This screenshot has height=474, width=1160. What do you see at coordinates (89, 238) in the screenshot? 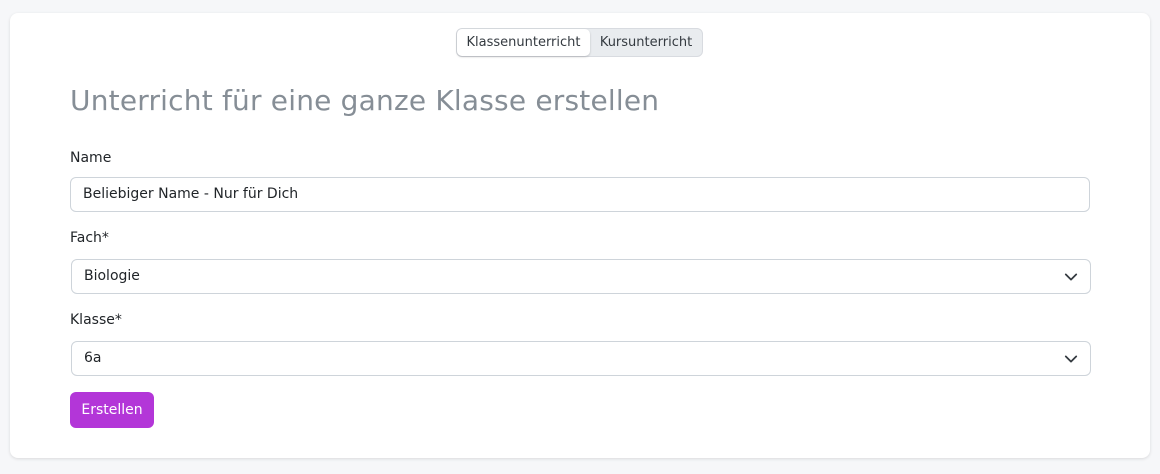
I see `fach-label: Fach*` at bounding box center [89, 238].